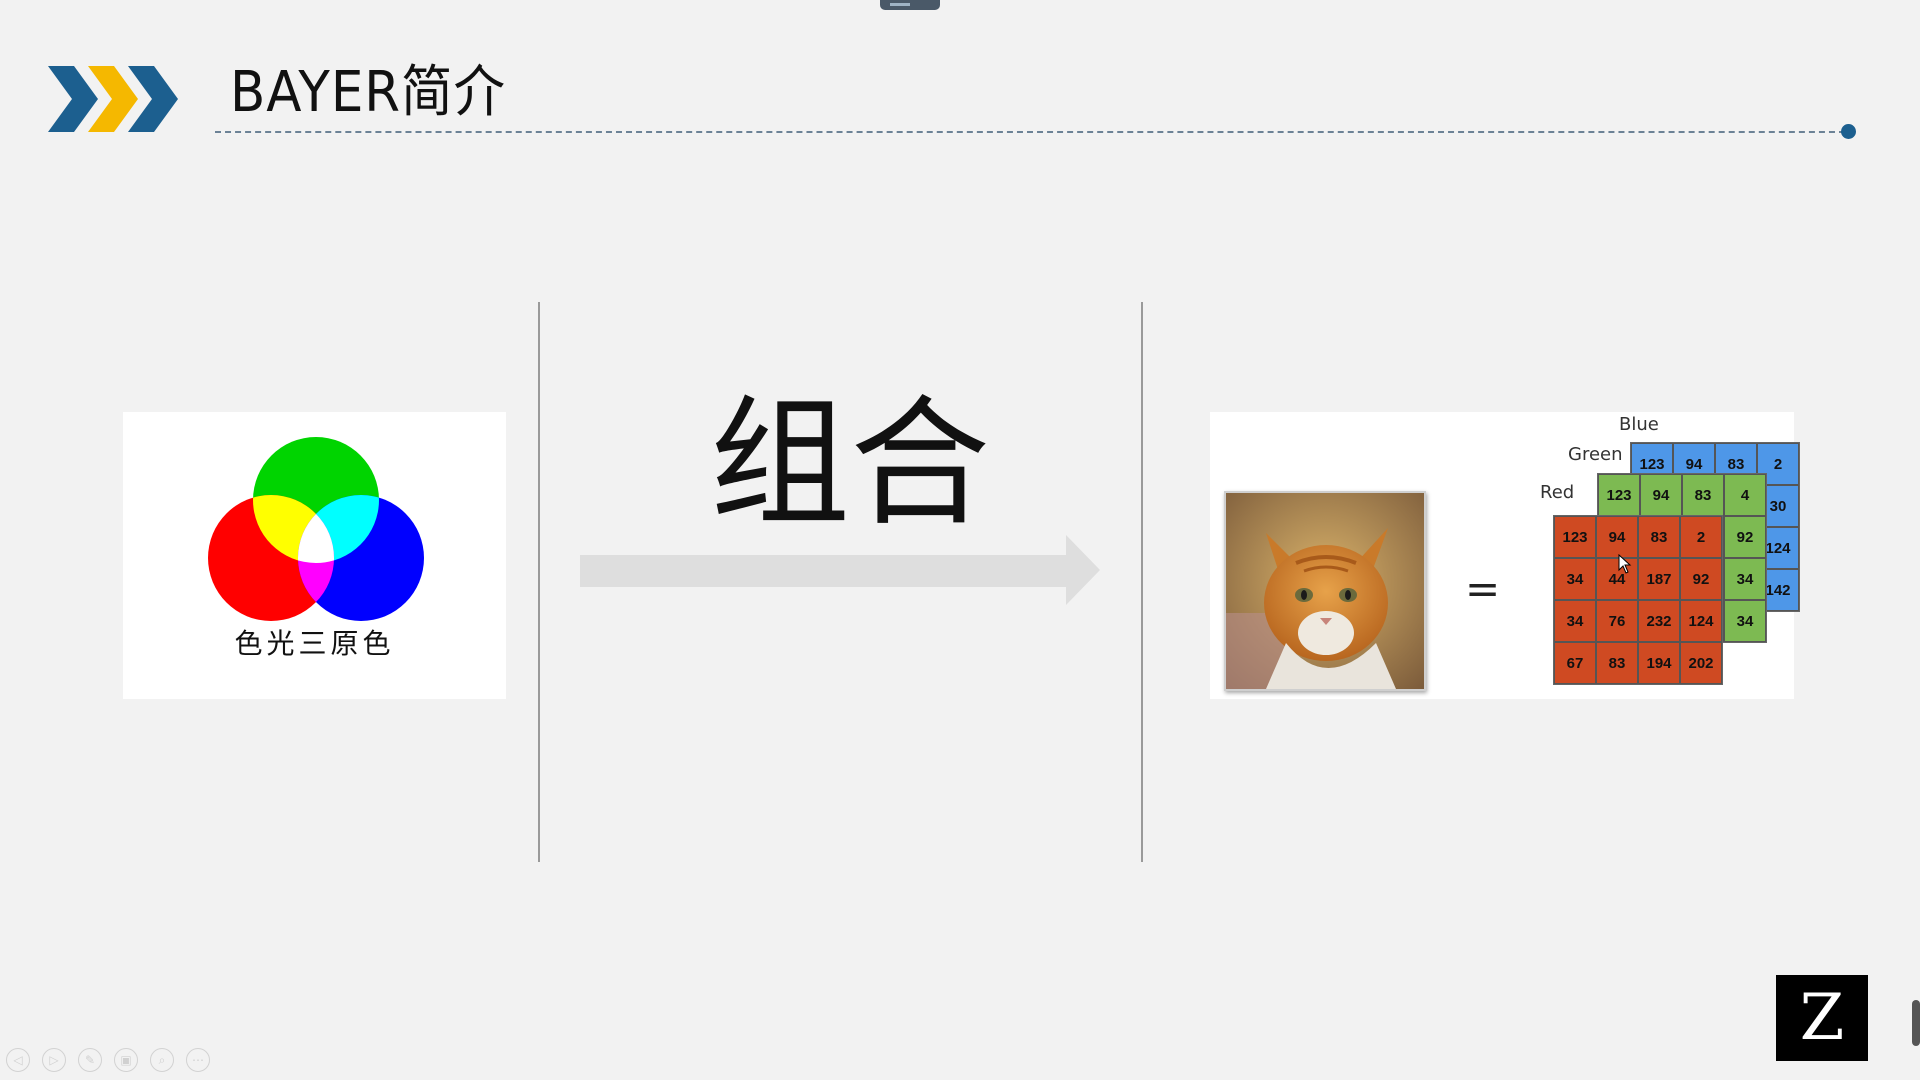 This screenshot has height=1080, width=1920. What do you see at coordinates (910, 5) in the screenshot?
I see `top-toolbar-handle` at bounding box center [910, 5].